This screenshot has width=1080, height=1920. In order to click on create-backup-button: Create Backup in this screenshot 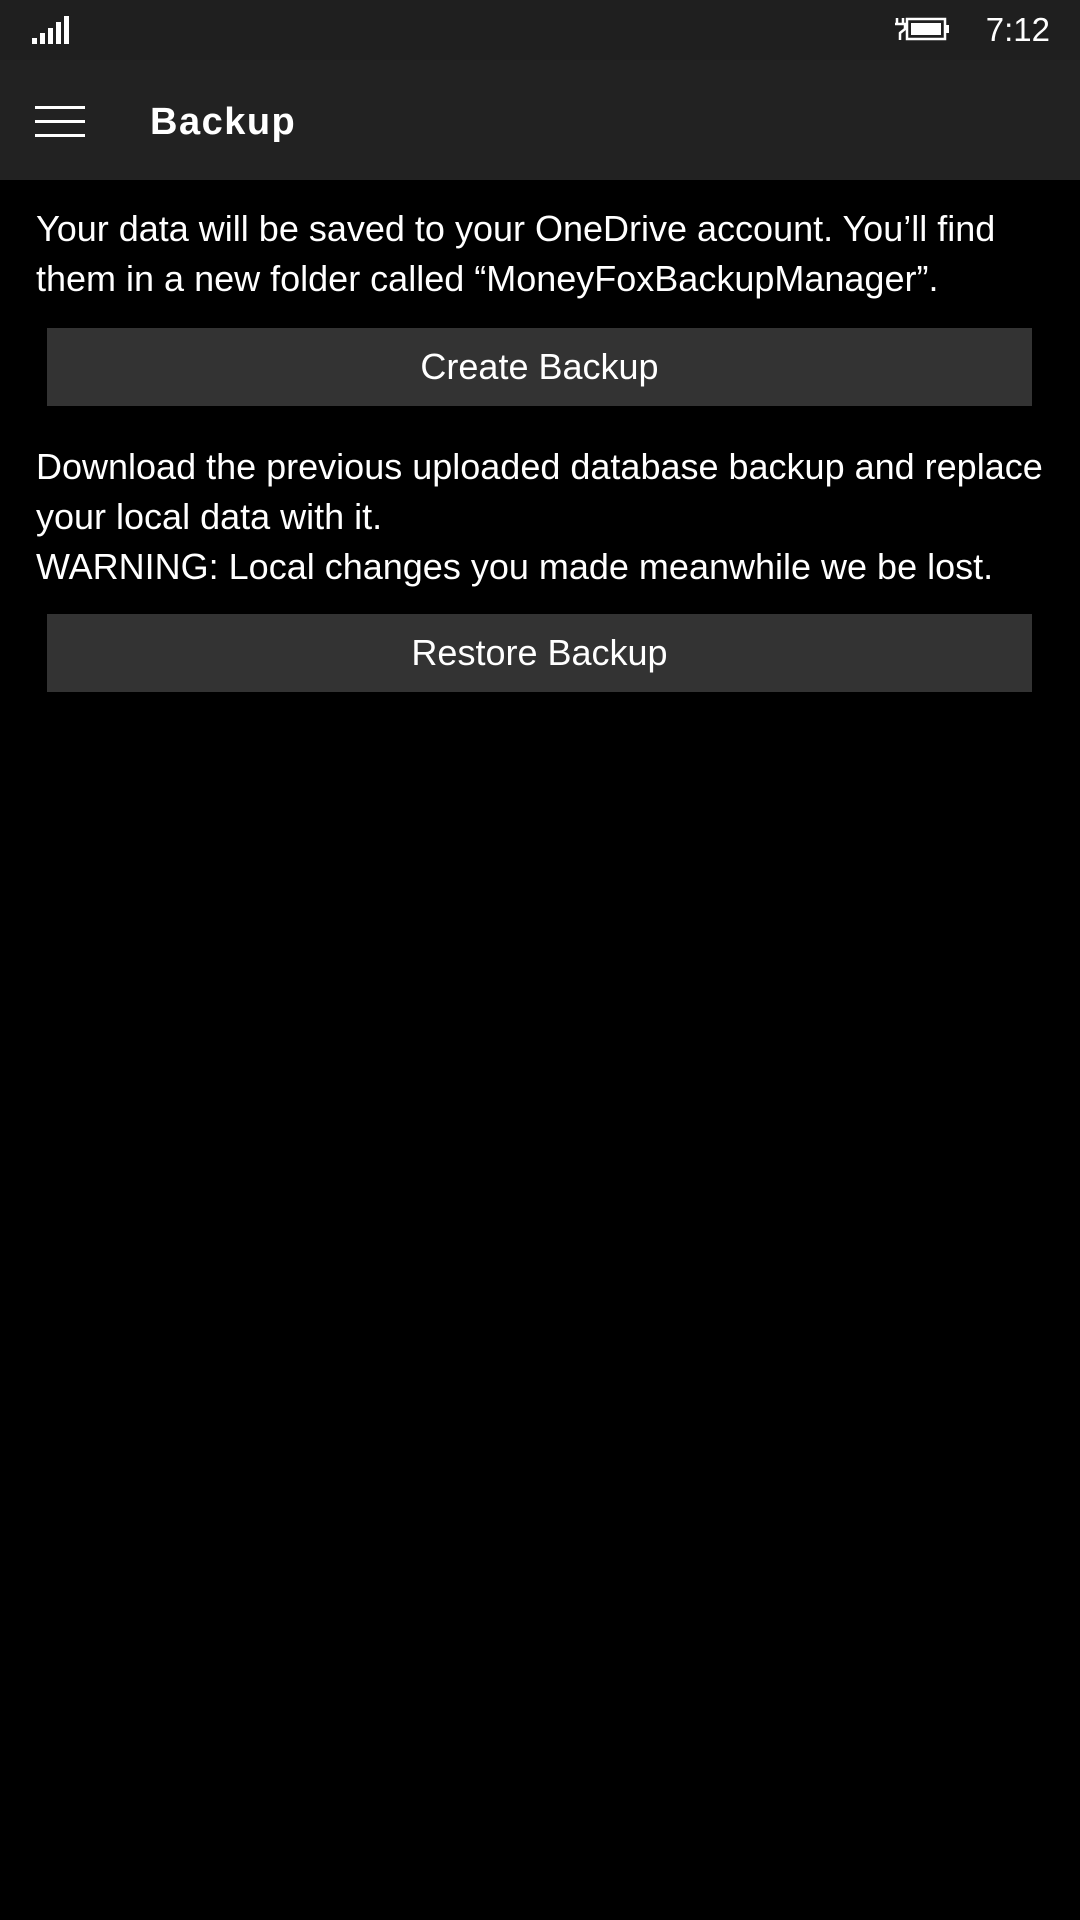, I will do `click(539, 367)`.